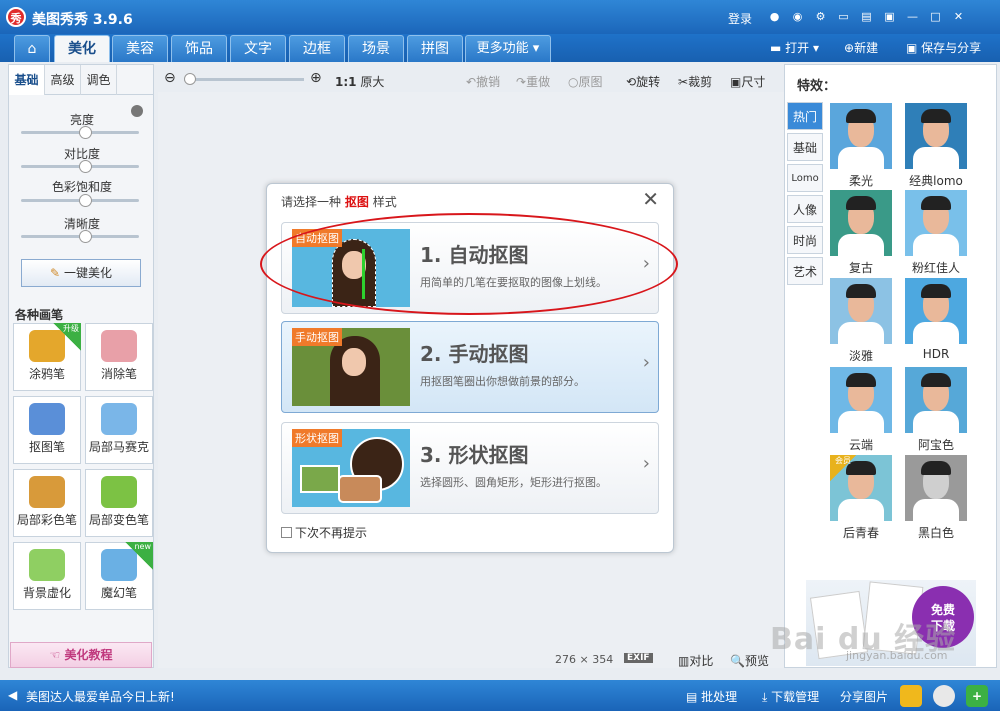 This screenshot has height=711, width=1000. I want to click on sharpness-slider, so click(80, 236).